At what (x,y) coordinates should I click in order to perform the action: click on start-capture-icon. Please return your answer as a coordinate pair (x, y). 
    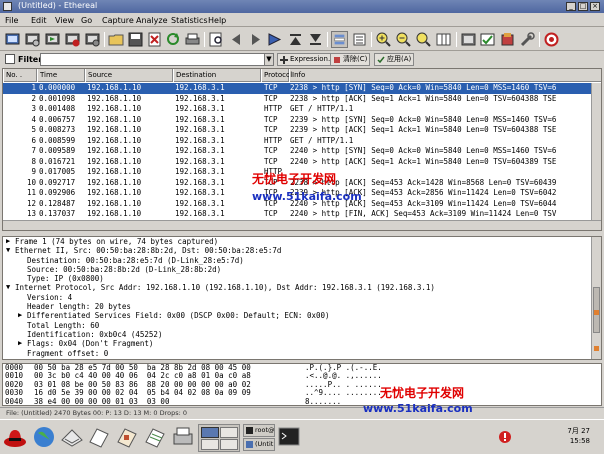
    Looking at the image, I should click on (52, 39).